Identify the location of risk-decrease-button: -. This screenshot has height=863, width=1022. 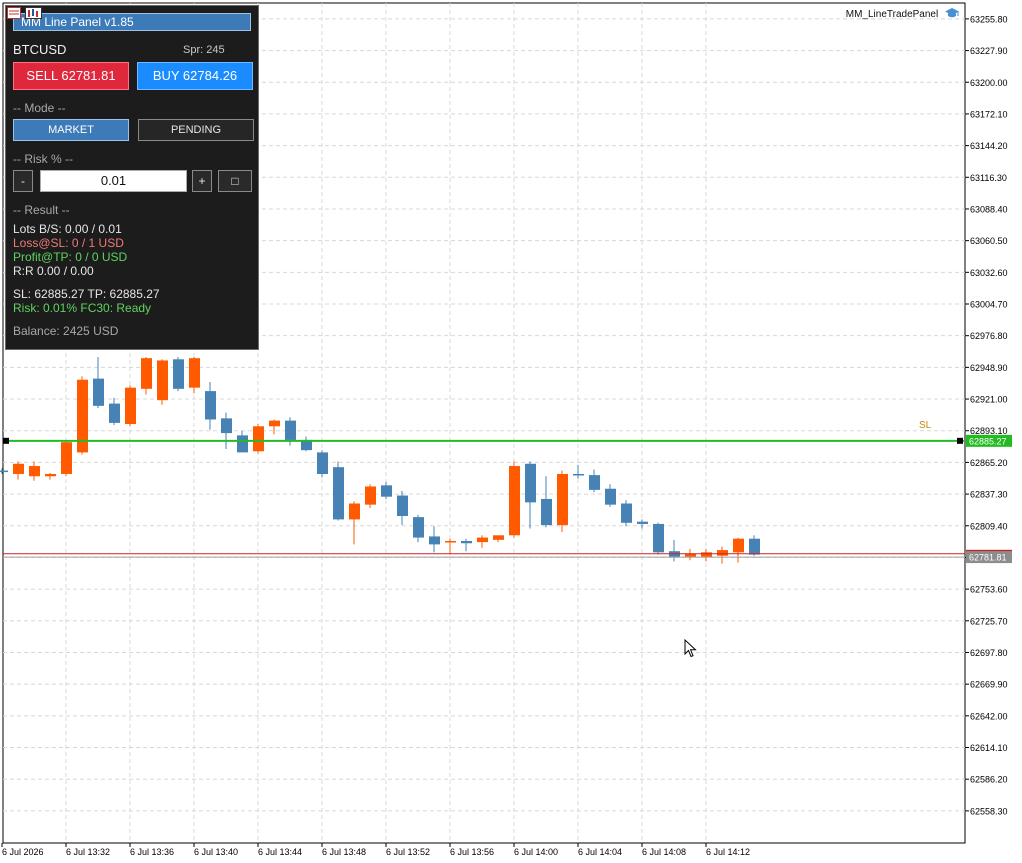
(23, 181).